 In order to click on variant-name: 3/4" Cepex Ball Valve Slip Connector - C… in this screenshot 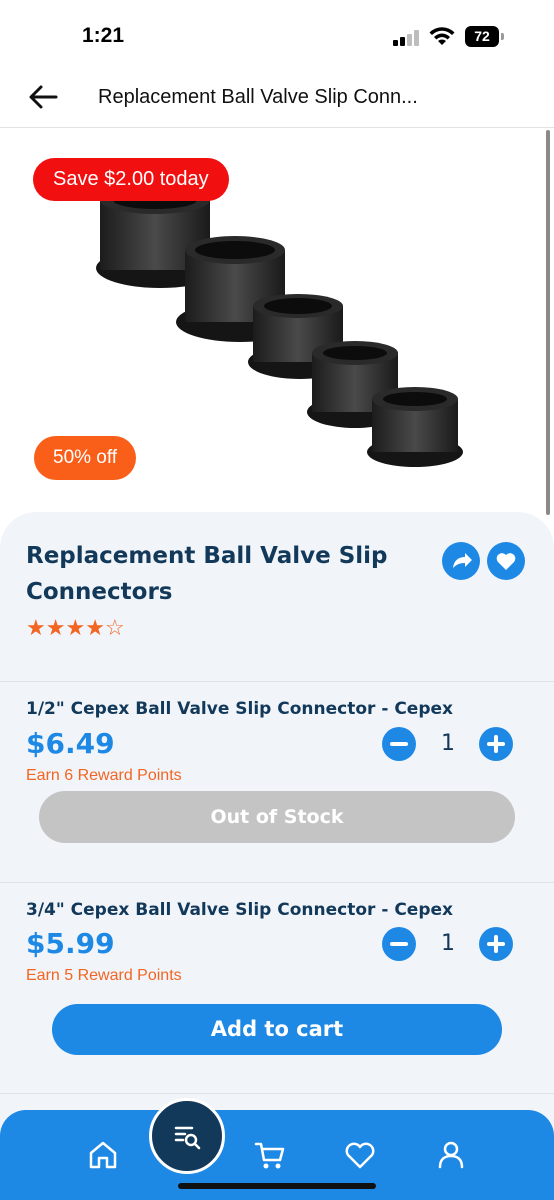, I will do `click(239, 910)`.